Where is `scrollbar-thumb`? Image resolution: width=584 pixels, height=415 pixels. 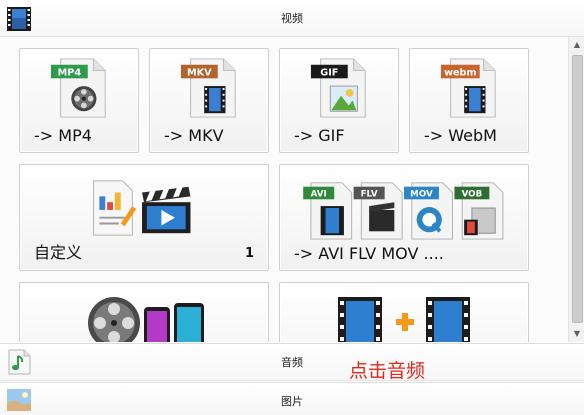
scrollbar-thumb is located at coordinates (577, 189).